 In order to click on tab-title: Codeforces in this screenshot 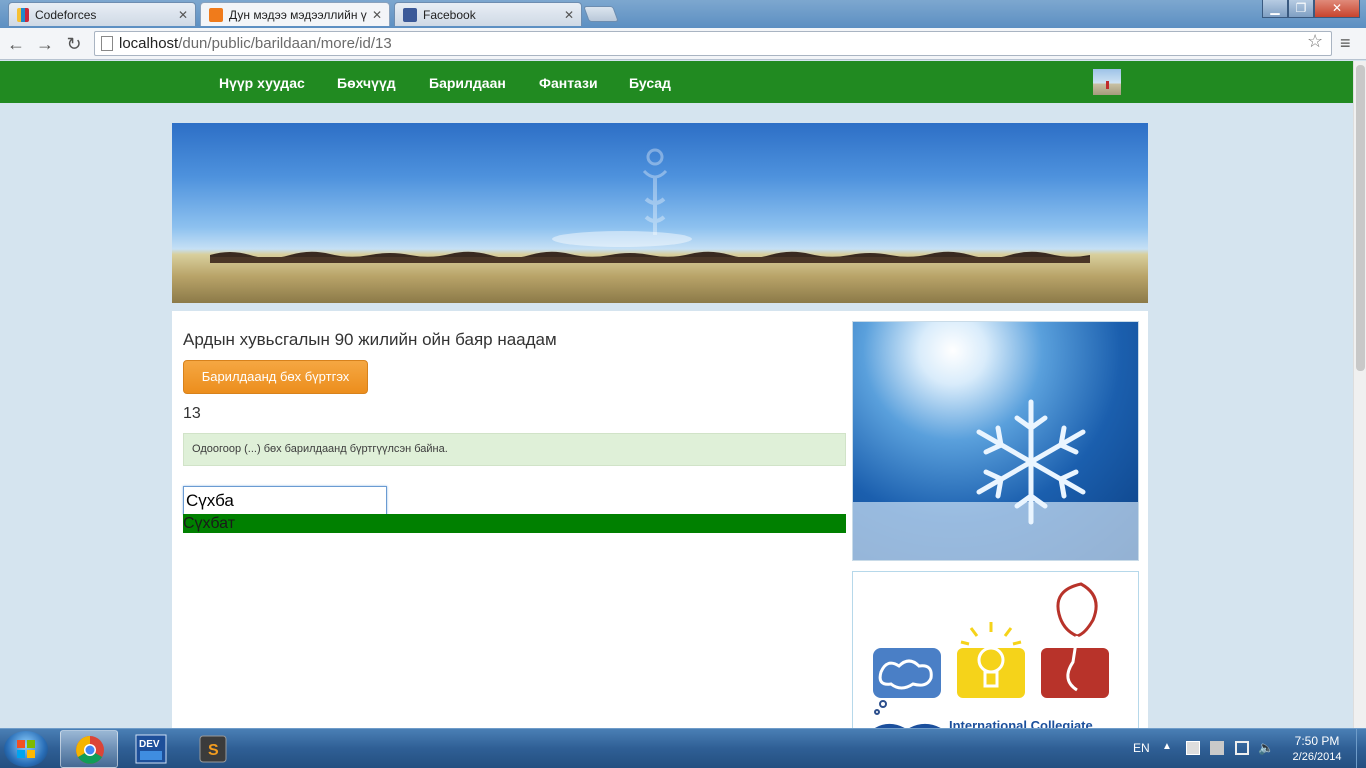, I will do `click(66, 14)`.